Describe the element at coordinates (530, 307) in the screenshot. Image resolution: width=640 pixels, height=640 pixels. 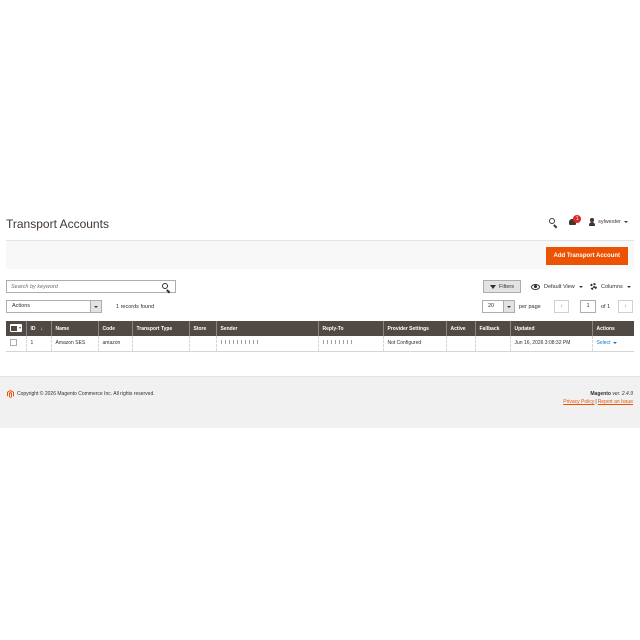
I see `per-page-label: per page` at that location.